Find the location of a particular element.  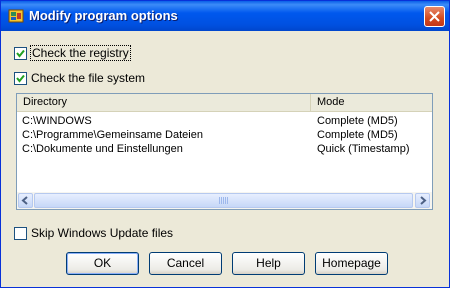

homepage-button-label: Homepage is located at coordinates (351, 263).